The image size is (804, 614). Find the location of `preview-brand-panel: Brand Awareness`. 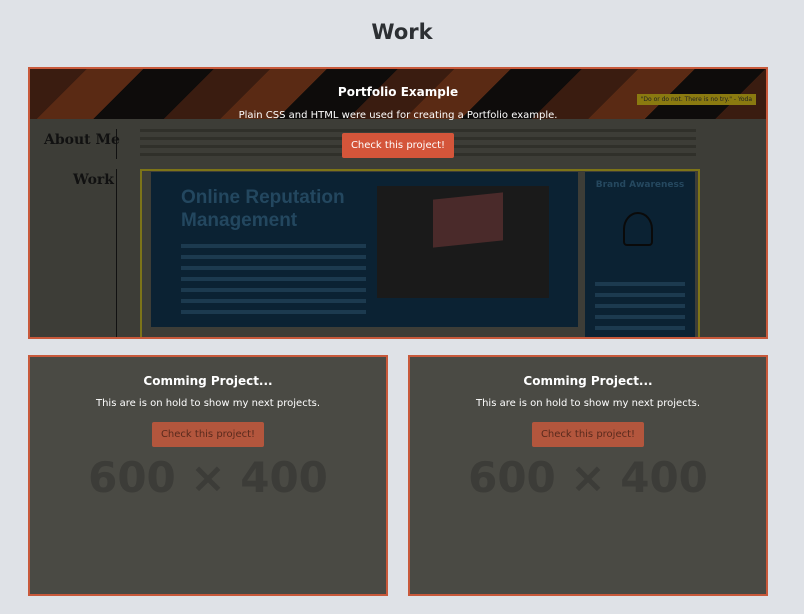

preview-brand-panel: Brand Awareness is located at coordinates (640, 254).